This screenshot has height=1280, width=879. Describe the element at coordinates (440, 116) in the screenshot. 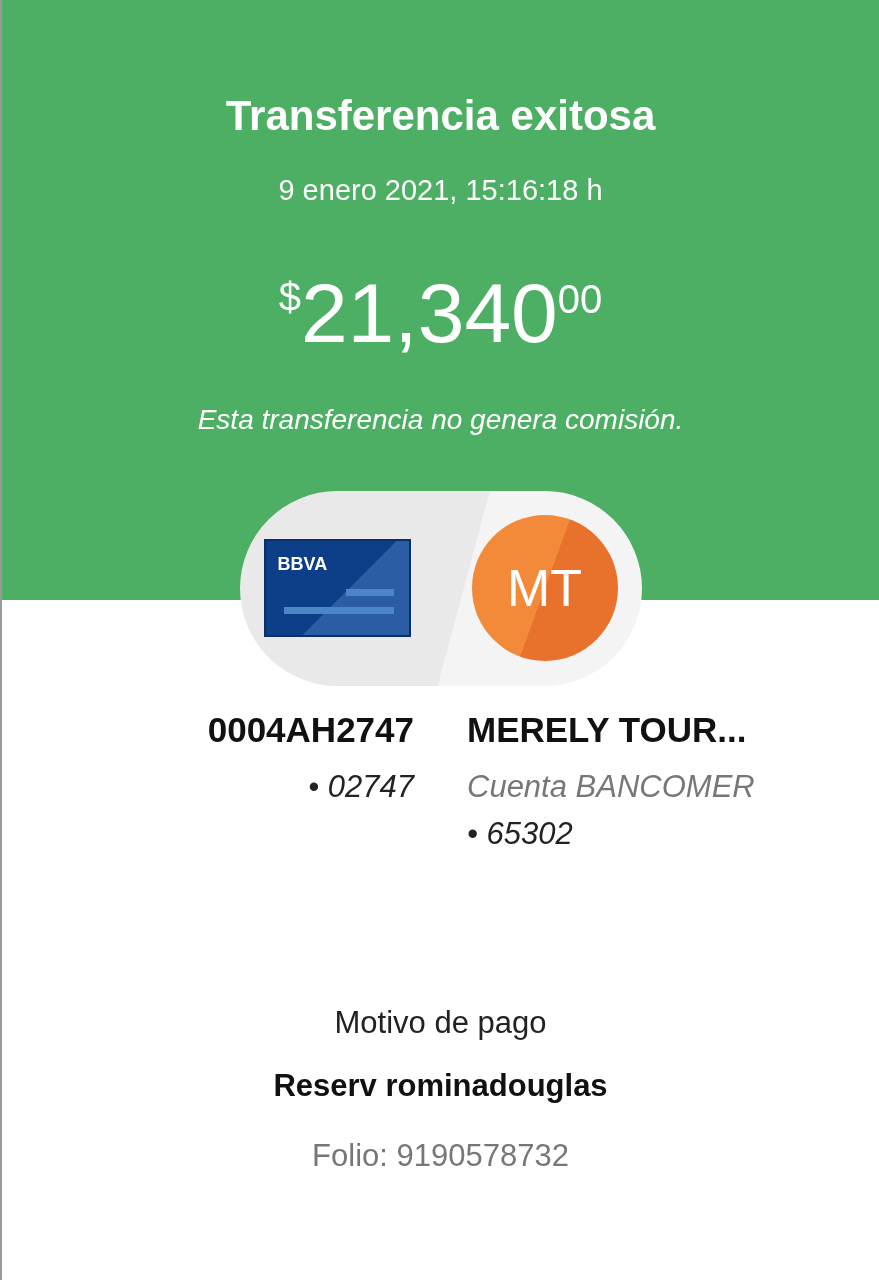

I see `screen-title: Transferencia exitosa` at that location.